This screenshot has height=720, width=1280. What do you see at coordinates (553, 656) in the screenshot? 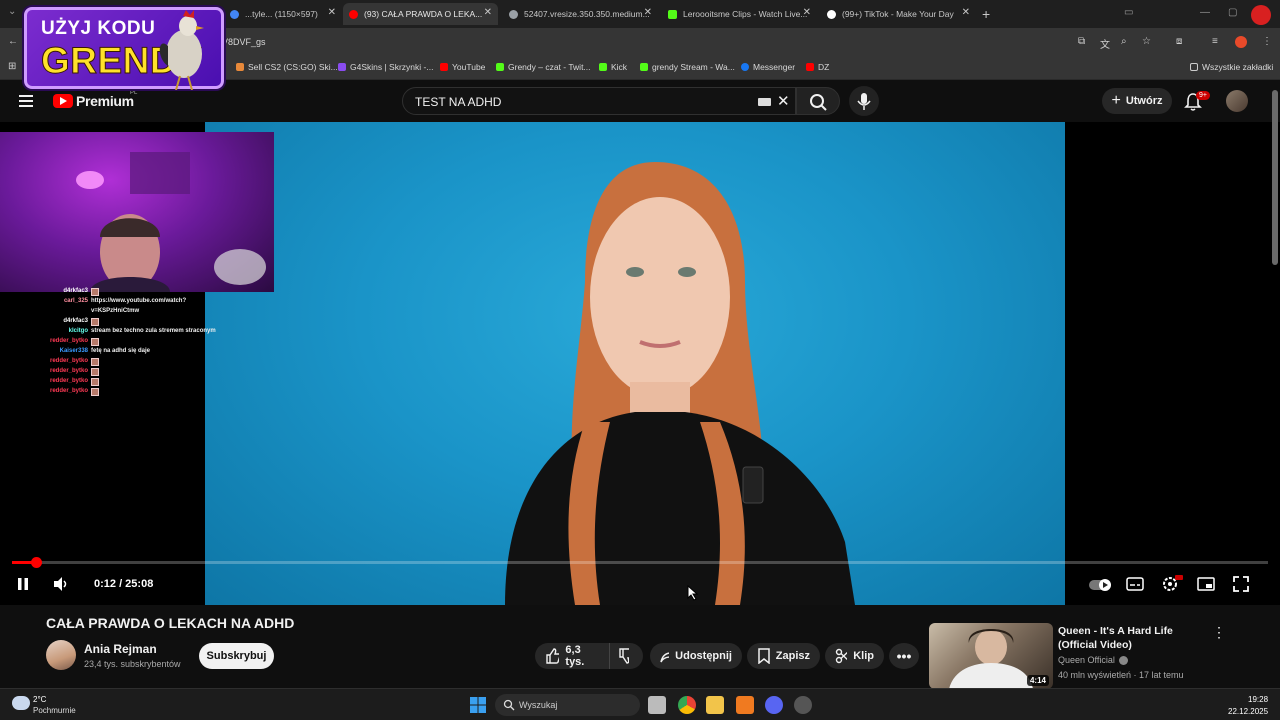
I see `thumbs-up-icon` at bounding box center [553, 656].